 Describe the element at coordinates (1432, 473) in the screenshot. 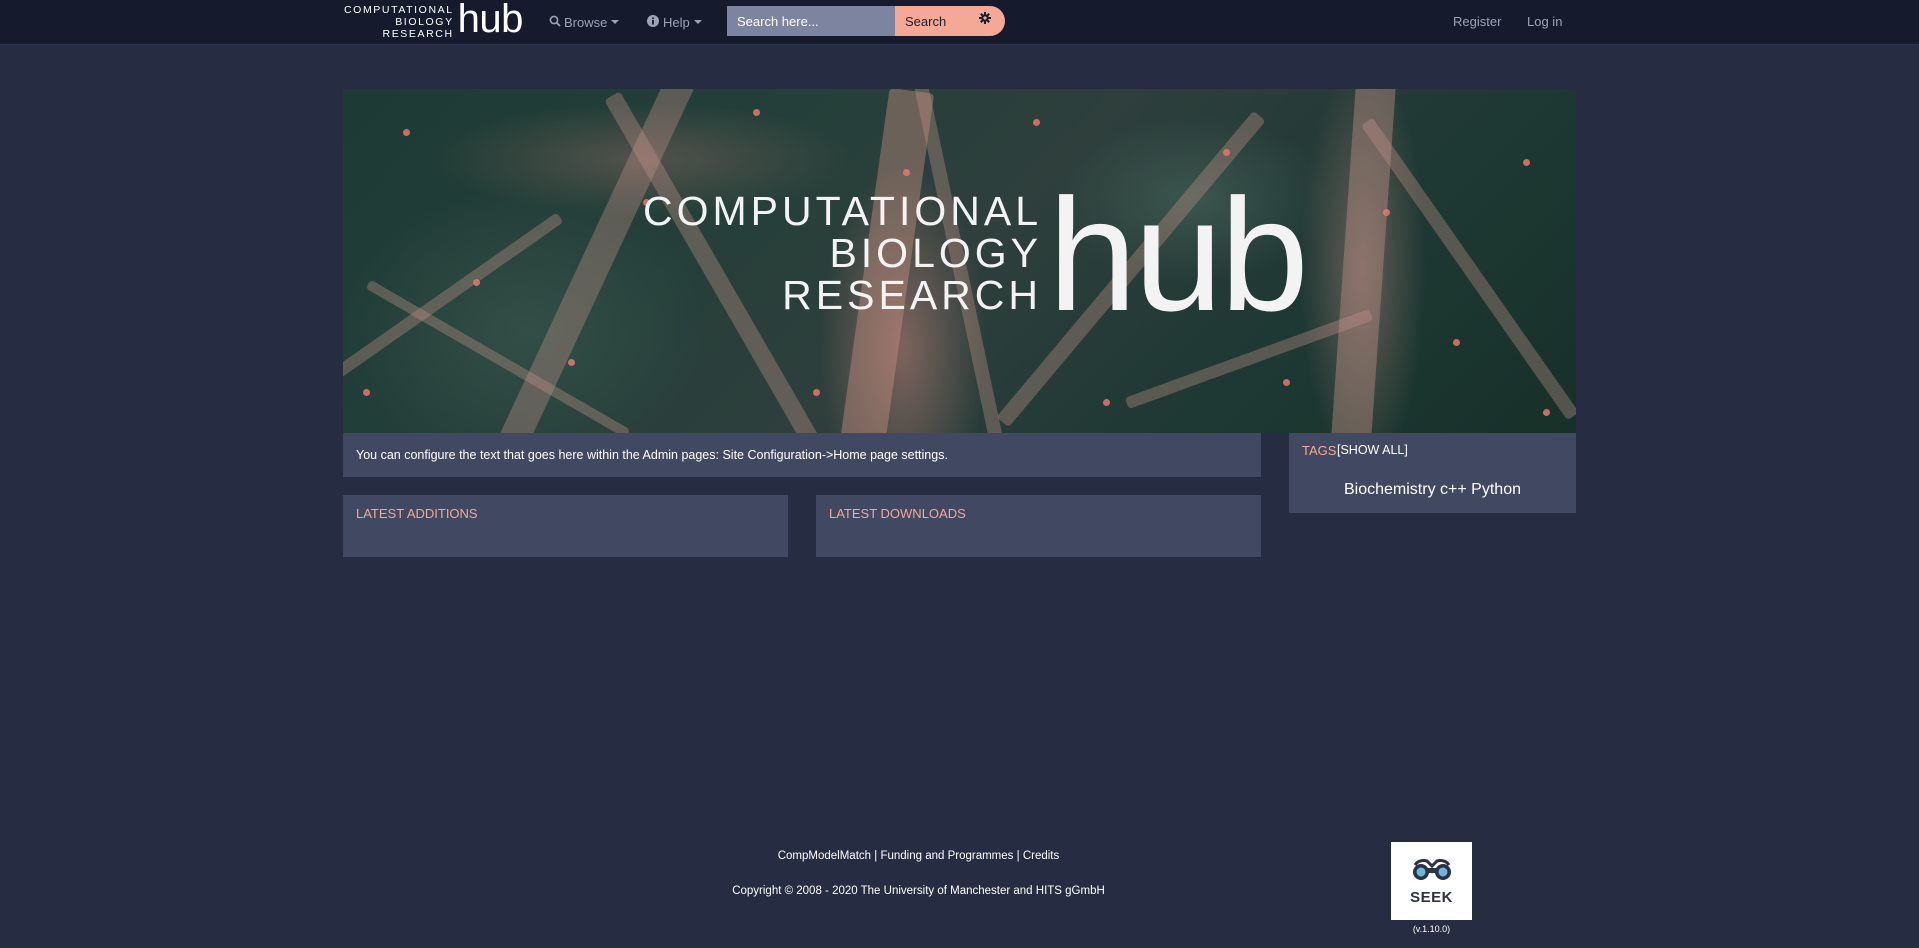

I see `tags-panel: TAGS [SHOW ALL] Biochemistry c++ Python` at that location.